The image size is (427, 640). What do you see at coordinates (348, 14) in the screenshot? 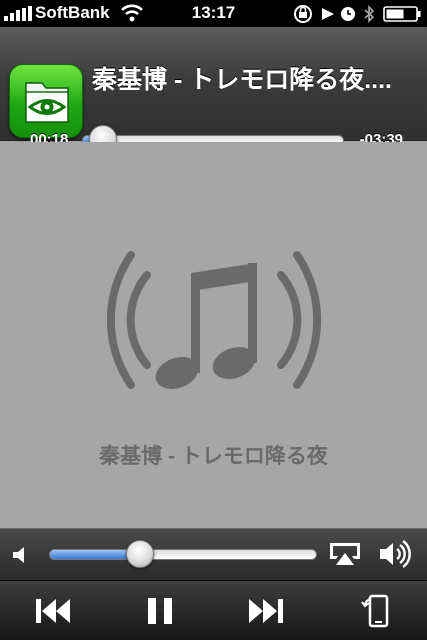
I see `alarm-icon` at bounding box center [348, 14].